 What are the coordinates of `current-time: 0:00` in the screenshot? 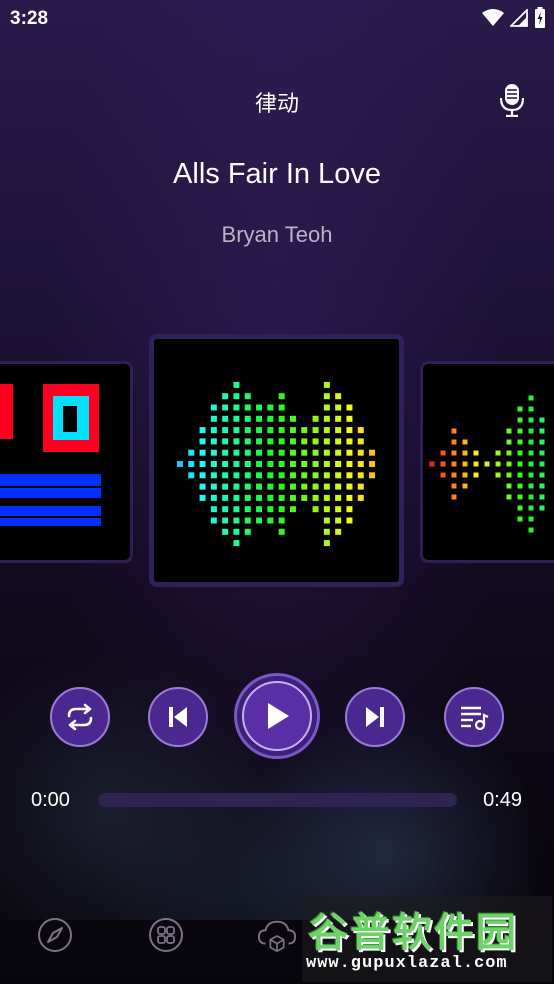 It's located at (50, 800).